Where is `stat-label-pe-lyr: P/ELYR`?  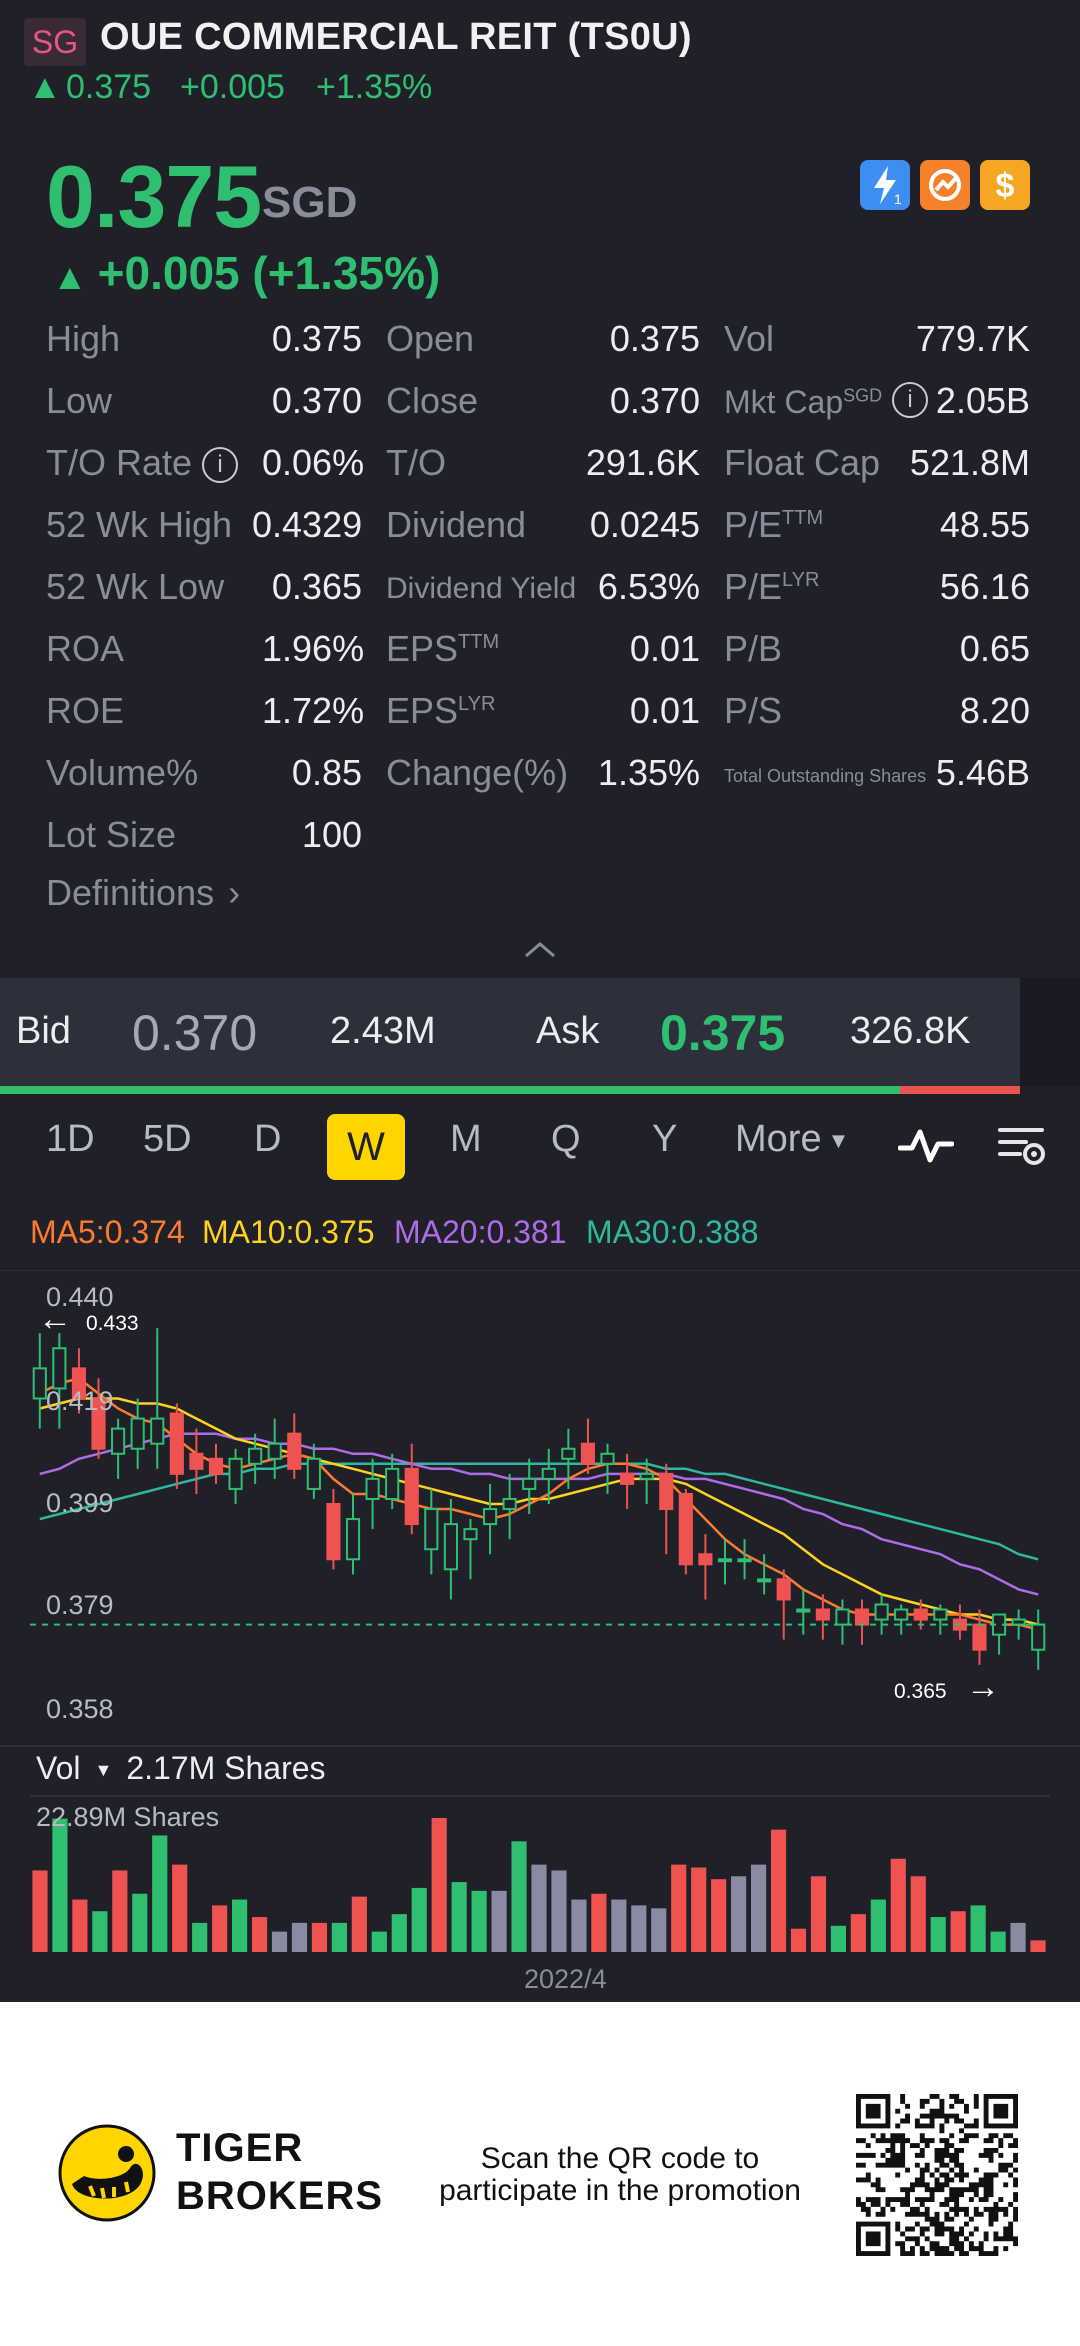
stat-label-pe-lyr: P/ELYR is located at coordinates (771, 587).